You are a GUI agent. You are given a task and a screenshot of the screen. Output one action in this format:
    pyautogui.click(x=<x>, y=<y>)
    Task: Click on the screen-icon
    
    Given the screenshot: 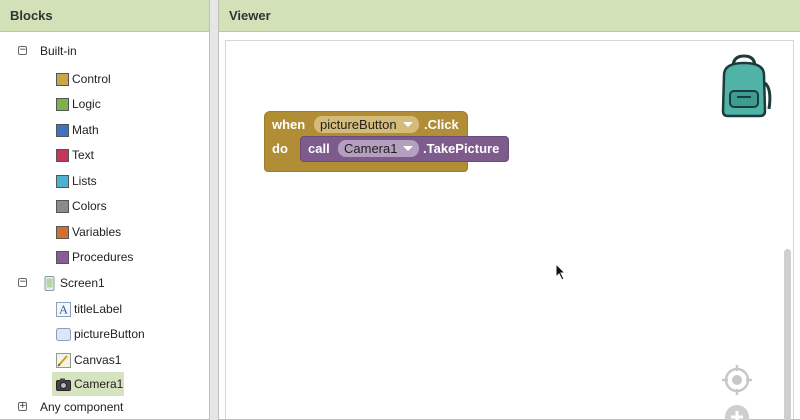 What is the action you would take?
    pyautogui.click(x=49, y=283)
    